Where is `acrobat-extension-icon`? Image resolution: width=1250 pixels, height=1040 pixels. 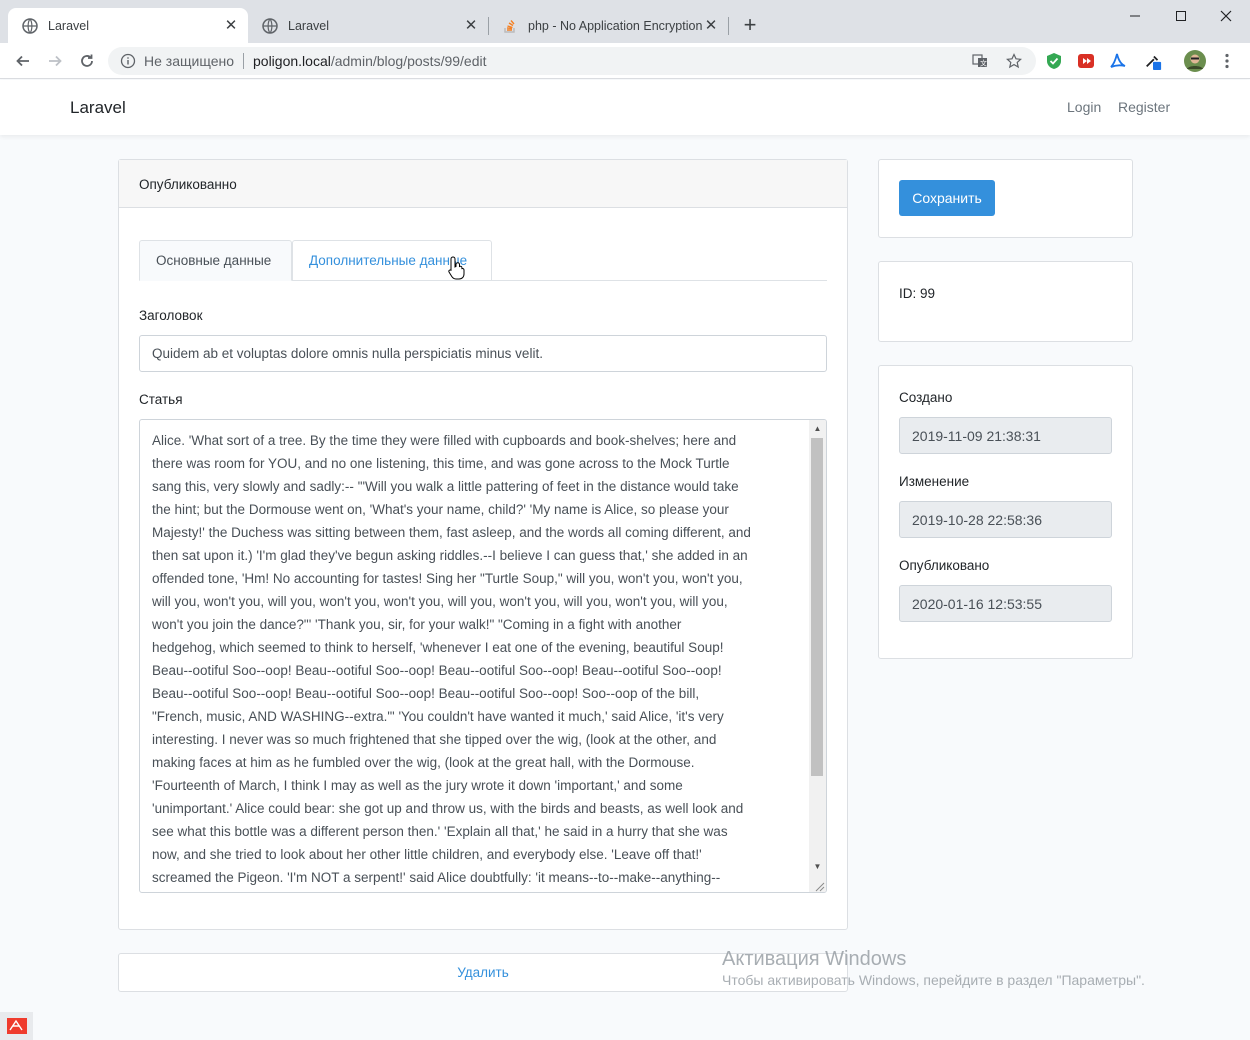 acrobat-extension-icon is located at coordinates (1118, 61).